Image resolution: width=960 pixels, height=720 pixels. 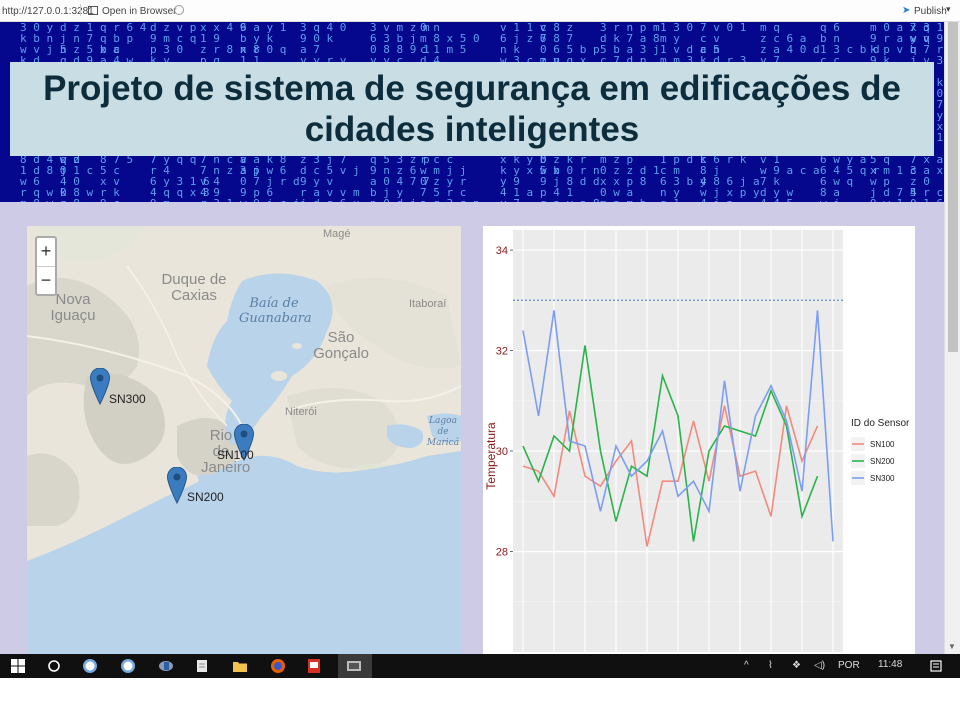 What do you see at coordinates (240, 666) in the screenshot?
I see `folder-icon` at bounding box center [240, 666].